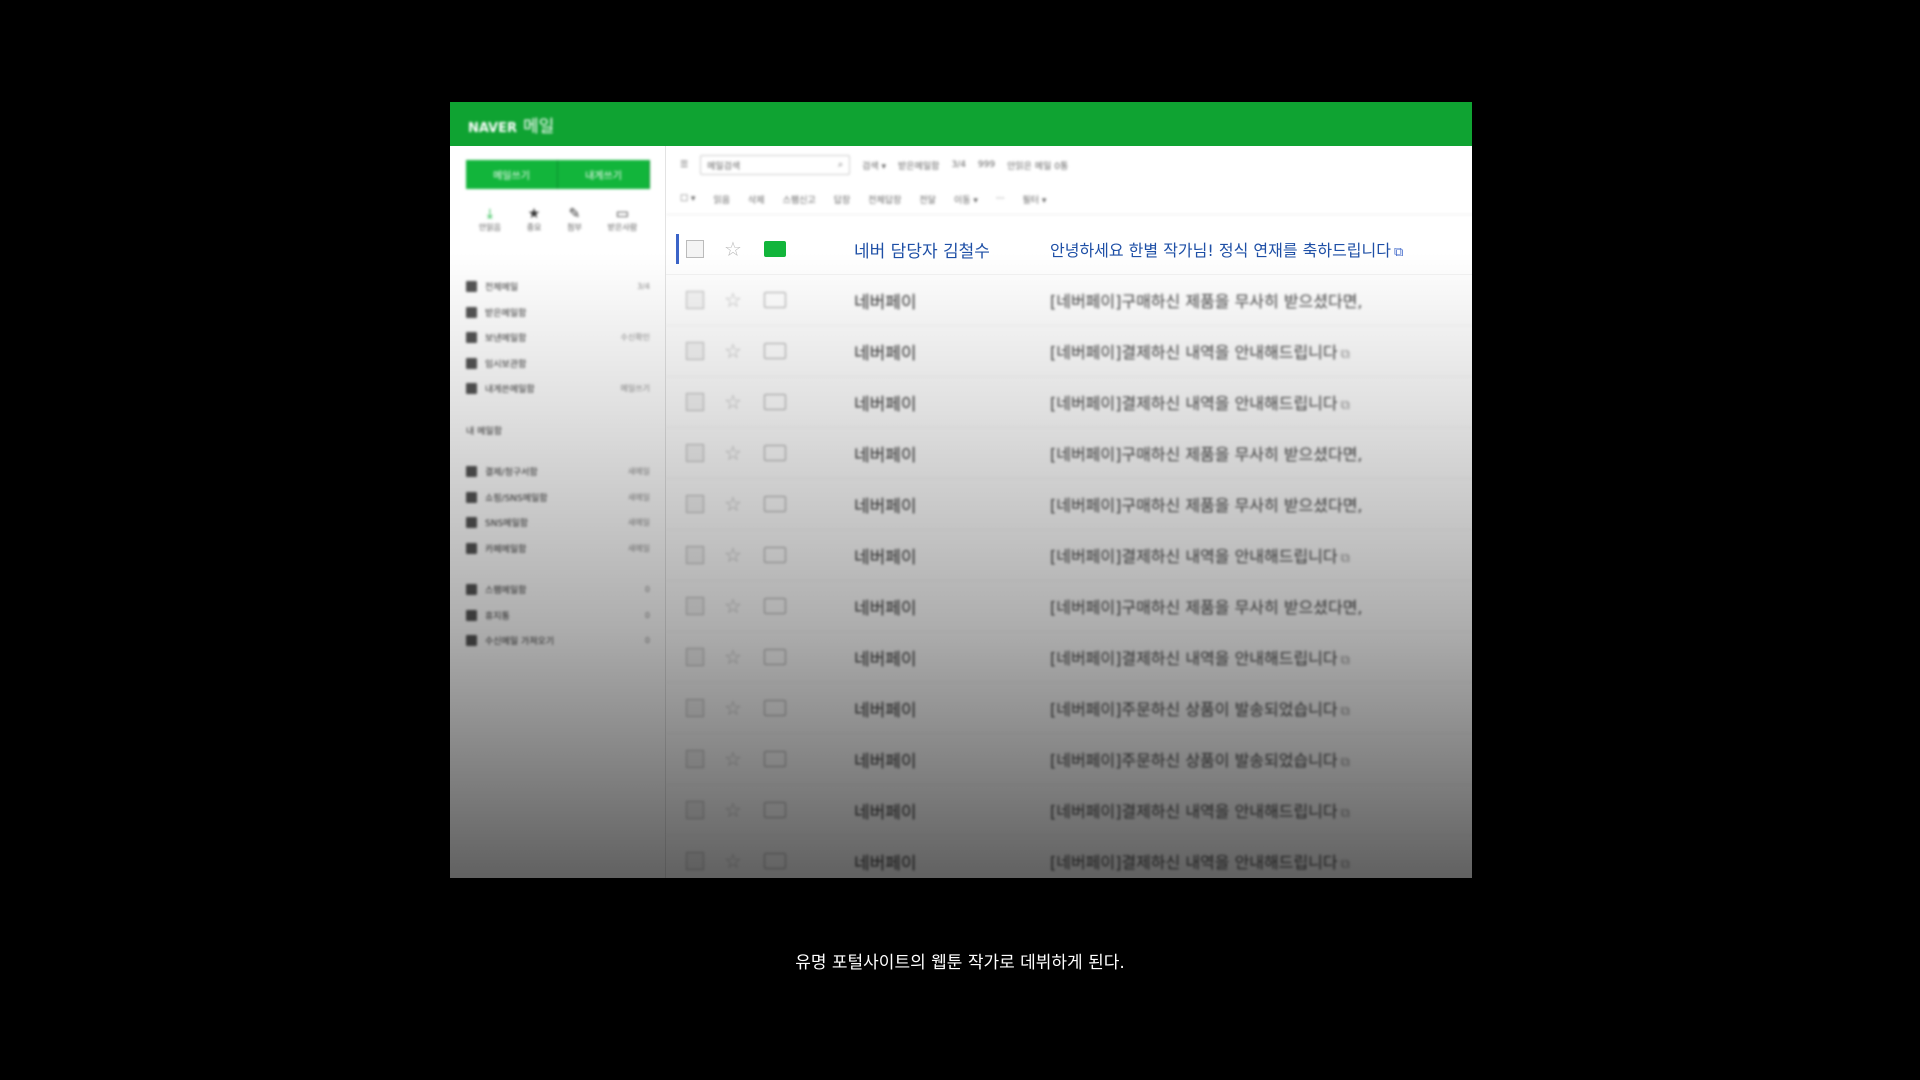 This screenshot has height=1080, width=1920. I want to click on quick-unread: ⤓ 안읽음, so click(490, 219).